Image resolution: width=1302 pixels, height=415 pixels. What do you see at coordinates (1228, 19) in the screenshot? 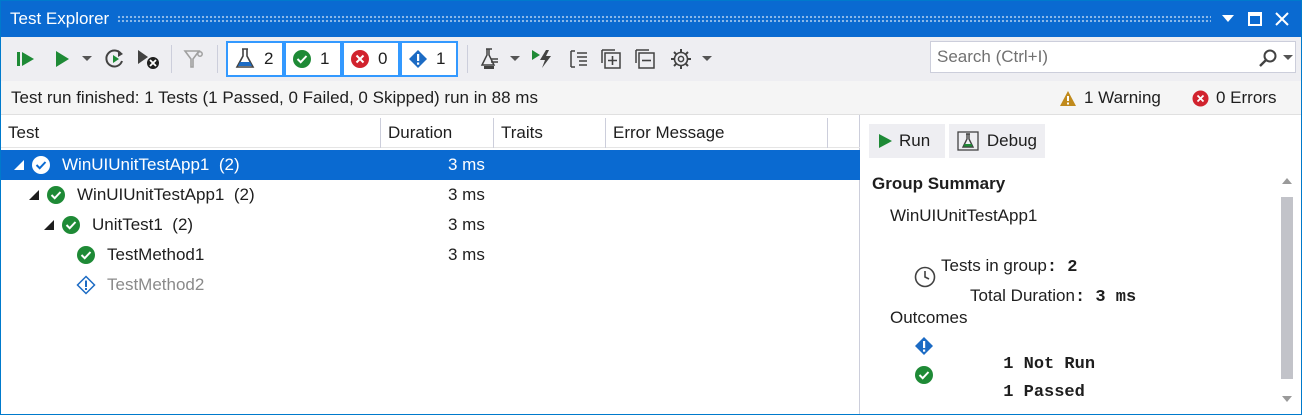
I see `dropdown-arrow-icon` at bounding box center [1228, 19].